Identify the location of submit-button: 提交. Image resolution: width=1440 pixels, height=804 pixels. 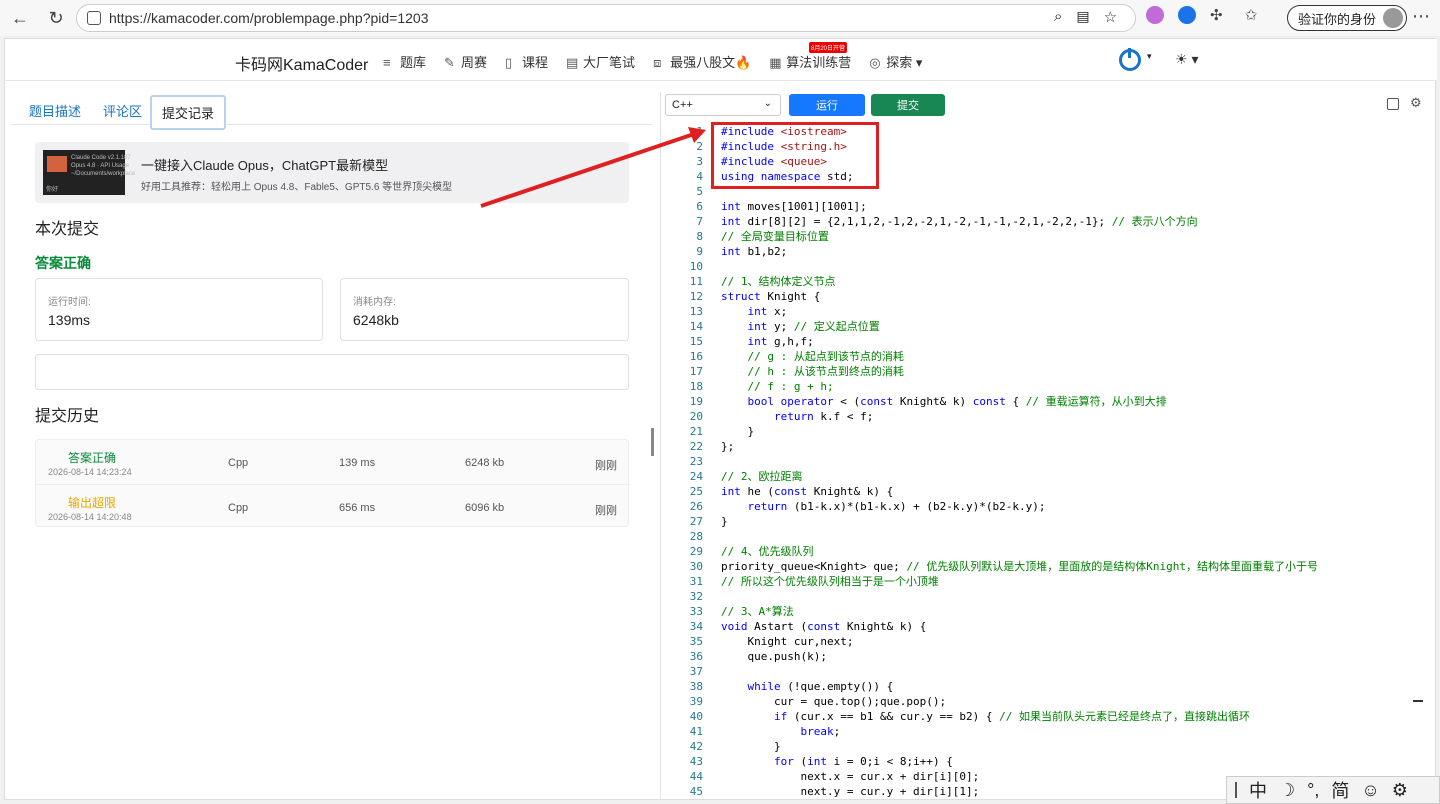
(908, 105).